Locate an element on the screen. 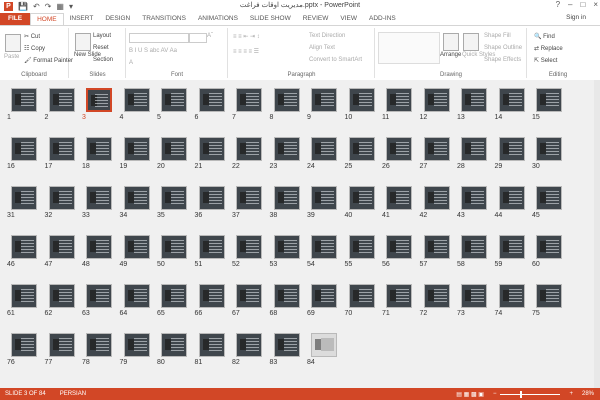 Image resolution: width=600 pixels, height=400 pixels. slide-thumbnail: 80 is located at coordinates (174, 356).